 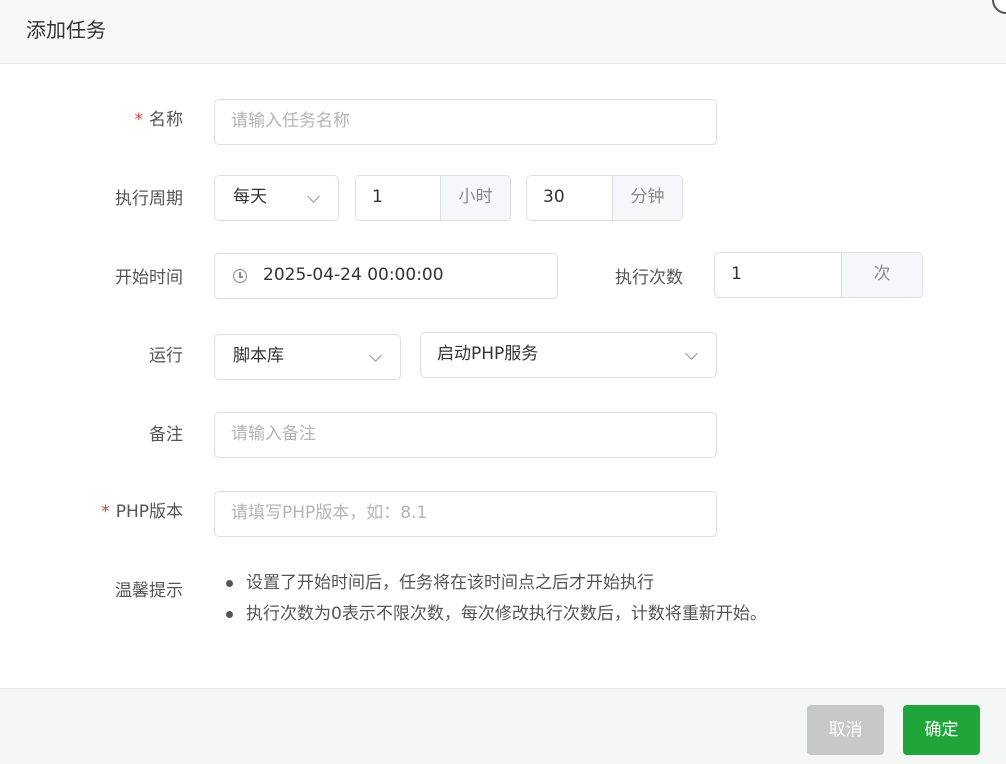 What do you see at coordinates (290, 121) in the screenshot?
I see `task-name-placeholder: 请输入任务名称` at bounding box center [290, 121].